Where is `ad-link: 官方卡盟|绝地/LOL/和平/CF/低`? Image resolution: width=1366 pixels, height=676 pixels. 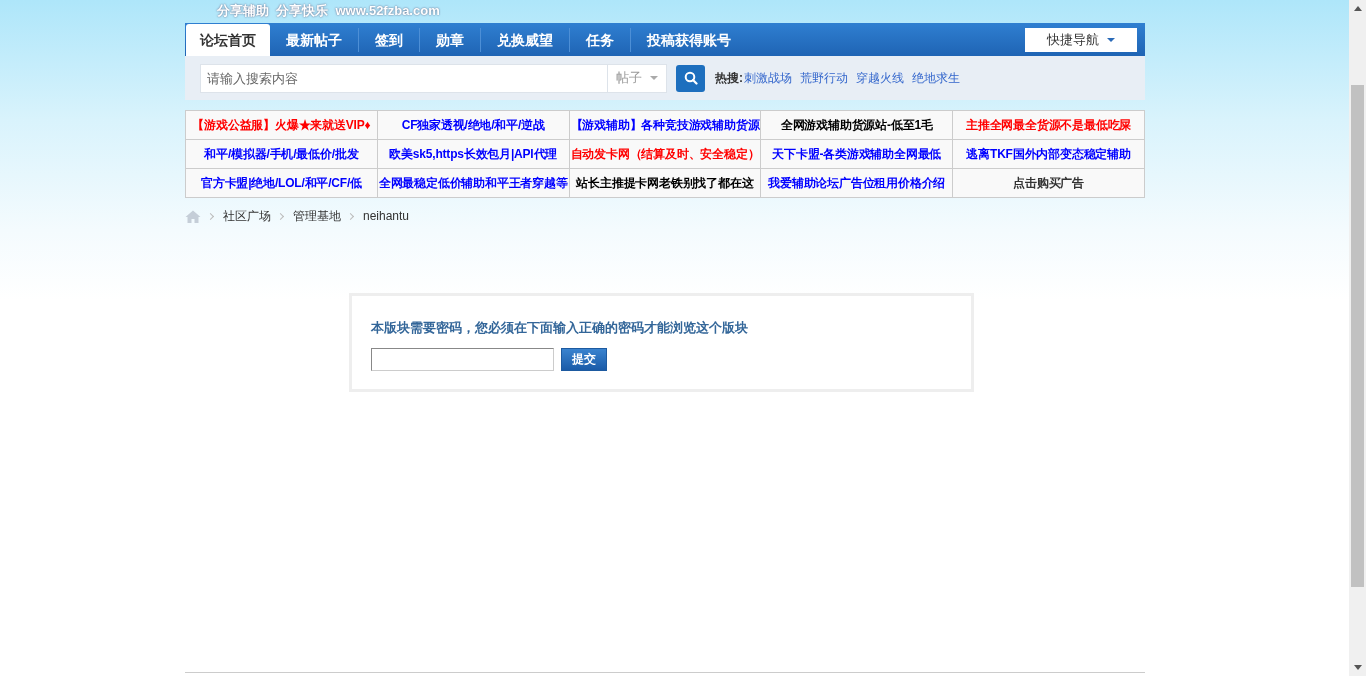
ad-link: 官方卡盟|绝地/LOL/和平/CF/低 is located at coordinates (282, 183).